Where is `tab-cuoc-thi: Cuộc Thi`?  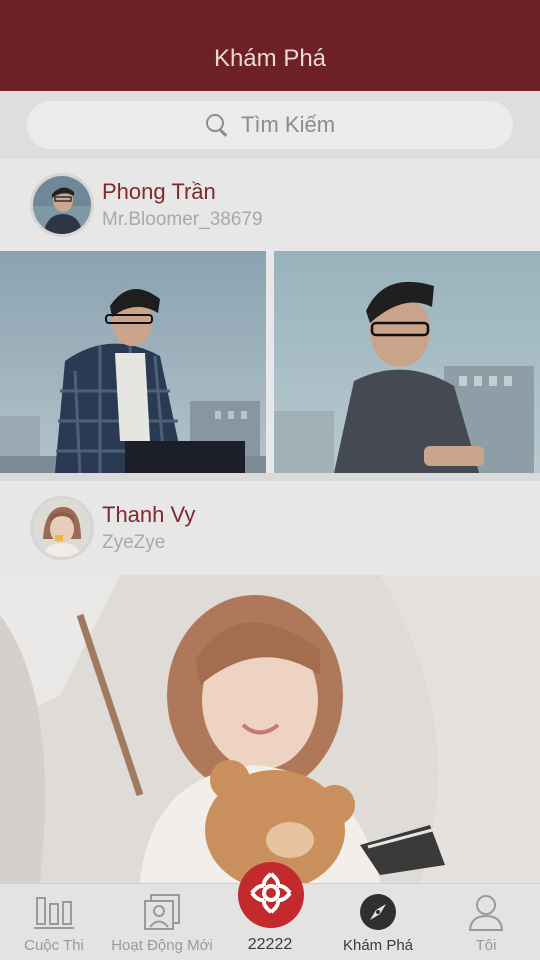 tab-cuoc-thi: Cuộc Thi is located at coordinates (54, 922).